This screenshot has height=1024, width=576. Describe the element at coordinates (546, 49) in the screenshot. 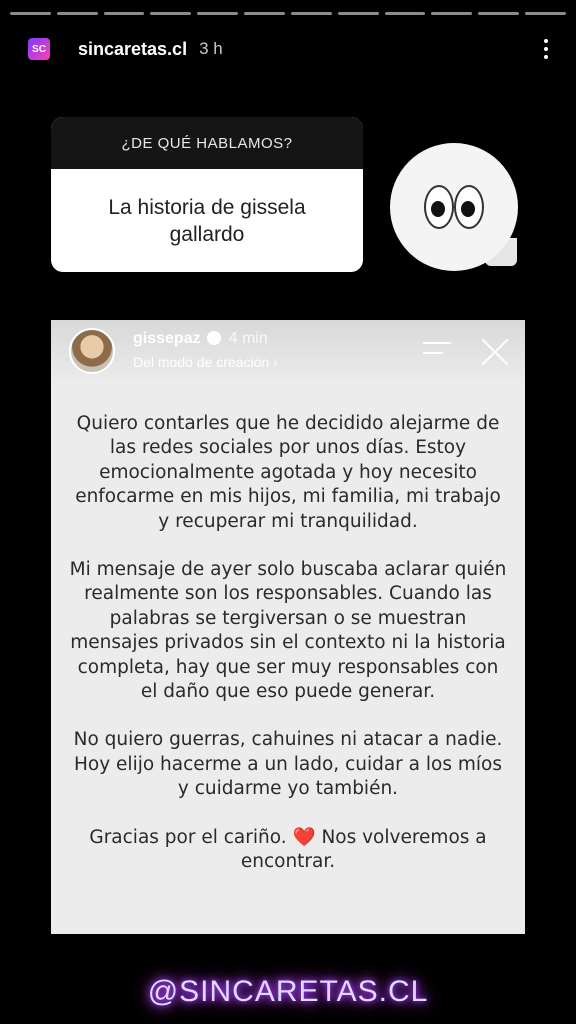

I see `more-options-icon` at that location.